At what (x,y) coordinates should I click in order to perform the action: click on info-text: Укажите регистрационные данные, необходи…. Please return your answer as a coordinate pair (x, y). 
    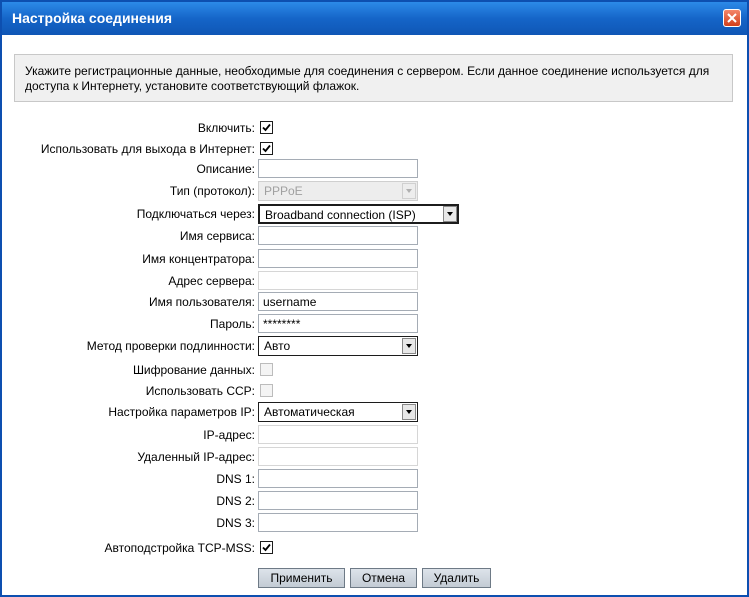
    Looking at the image, I should click on (373, 78).